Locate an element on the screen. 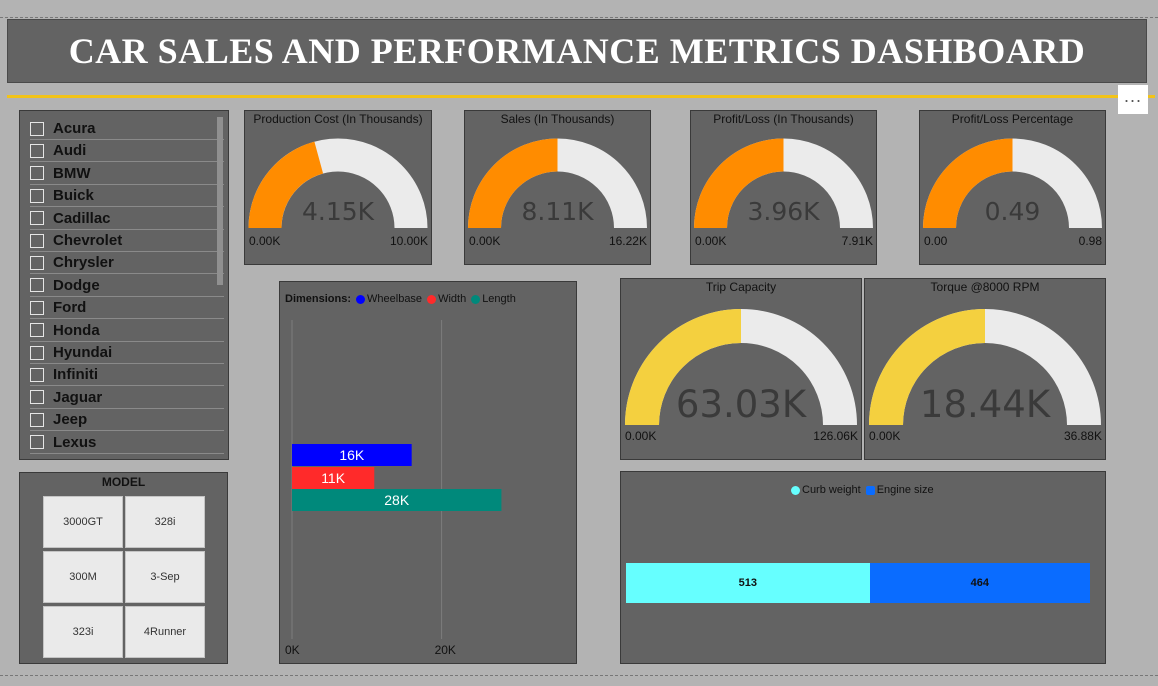 The width and height of the screenshot is (1158, 686). gauge-arc is located at coordinates (1012, 183).